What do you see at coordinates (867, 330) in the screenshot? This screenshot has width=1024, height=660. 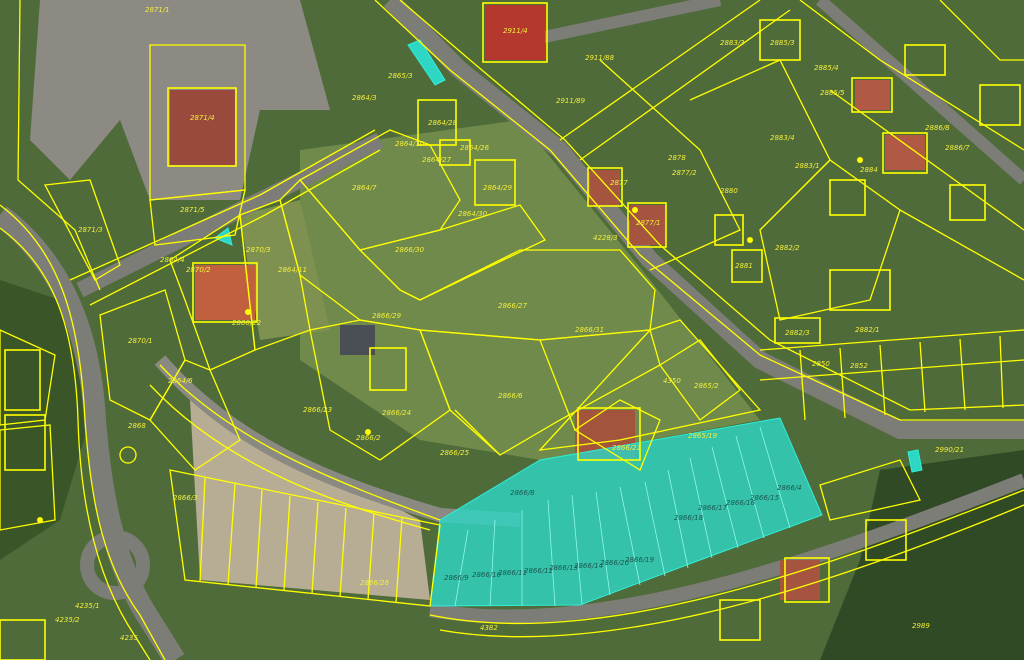 I see `parcel-label: 2882/1` at bounding box center [867, 330].